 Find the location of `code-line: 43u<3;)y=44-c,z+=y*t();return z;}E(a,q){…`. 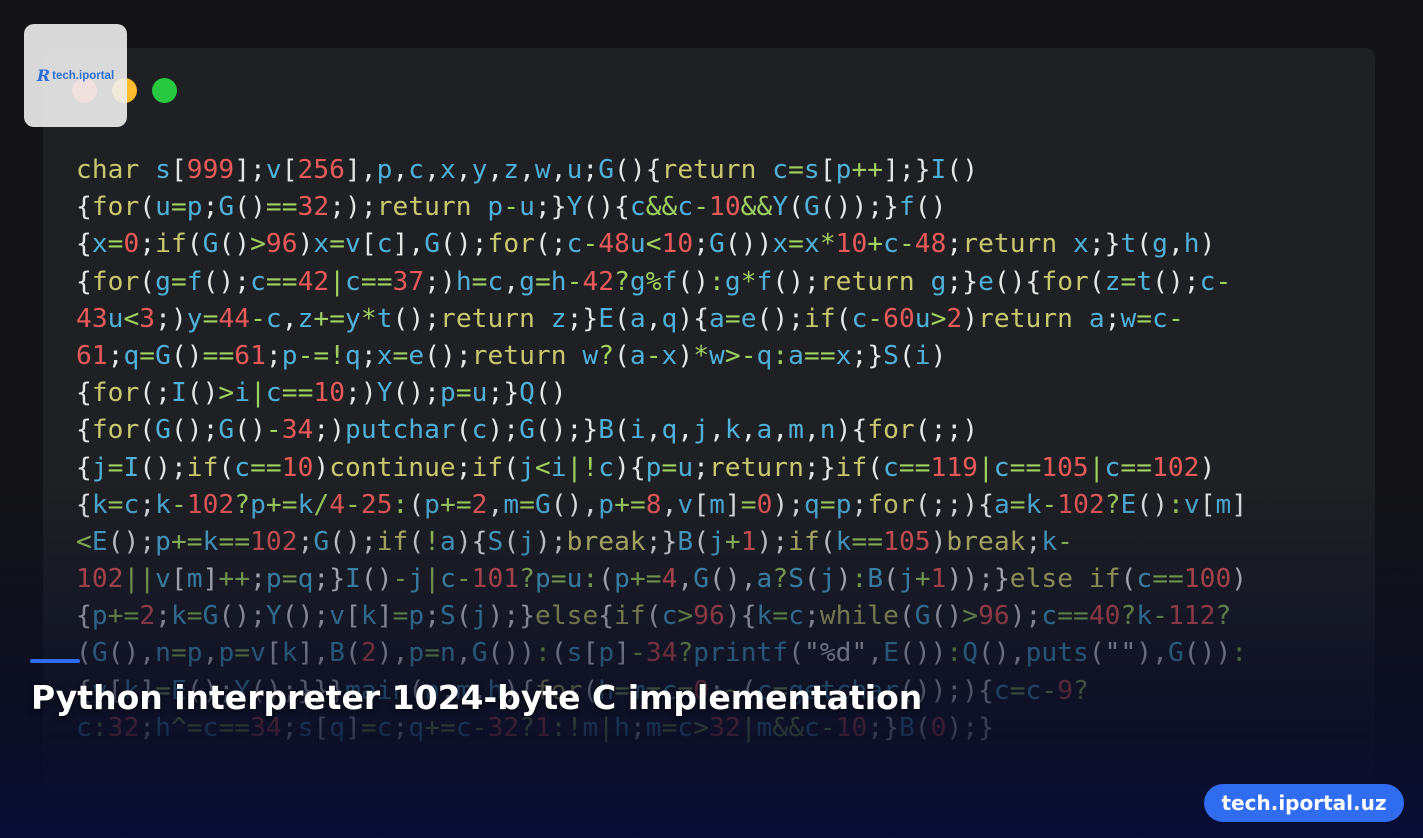

code-line: 43u<3;)y=44-c,z+=y*t();return z;}E(a,q){… is located at coordinates (630, 318).